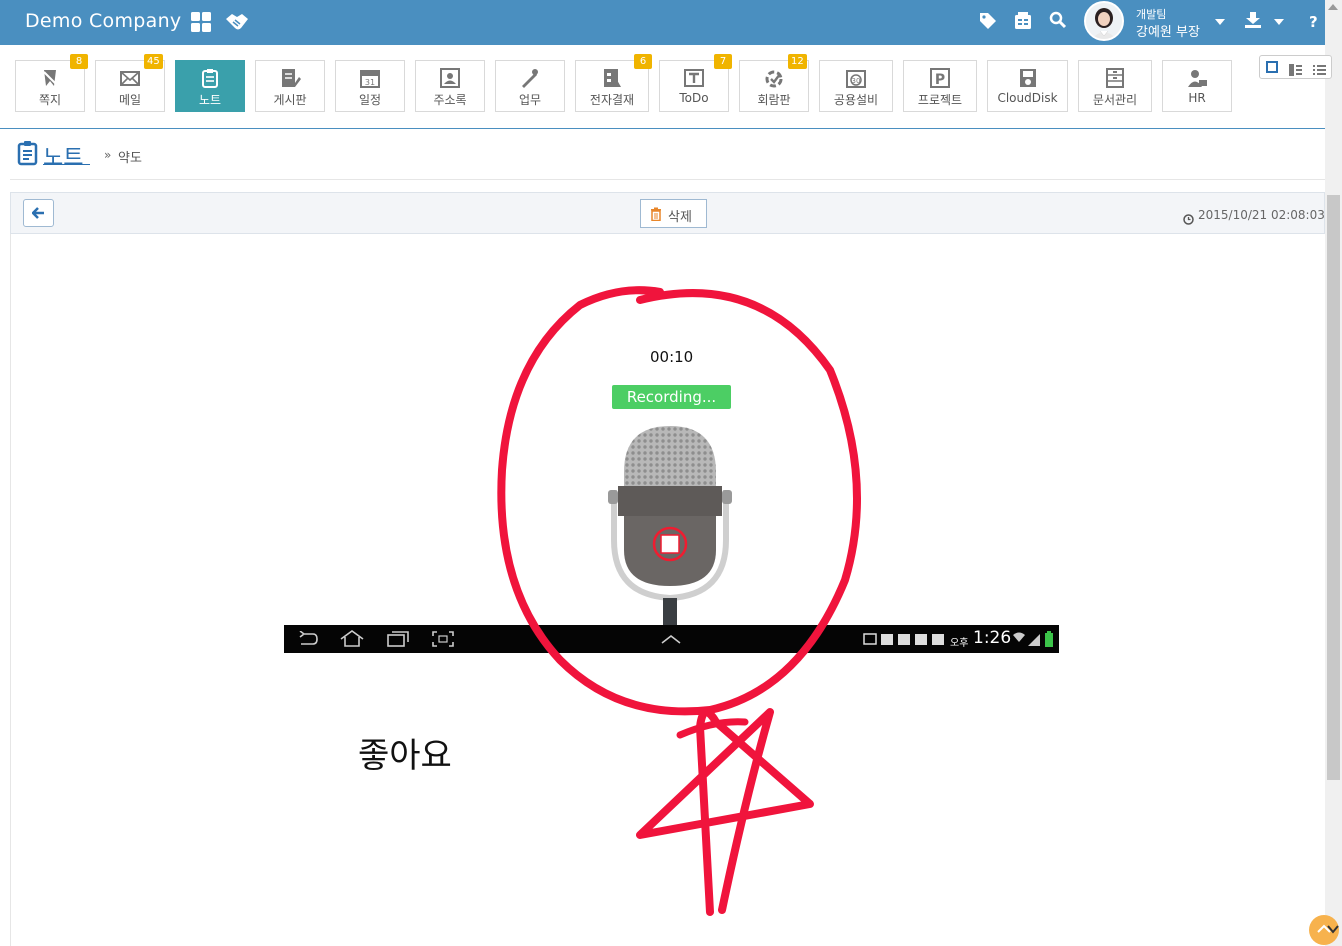 This screenshot has height=946, width=1342. Describe the element at coordinates (1313, 22) in the screenshot. I see `help-icon: ?` at that location.